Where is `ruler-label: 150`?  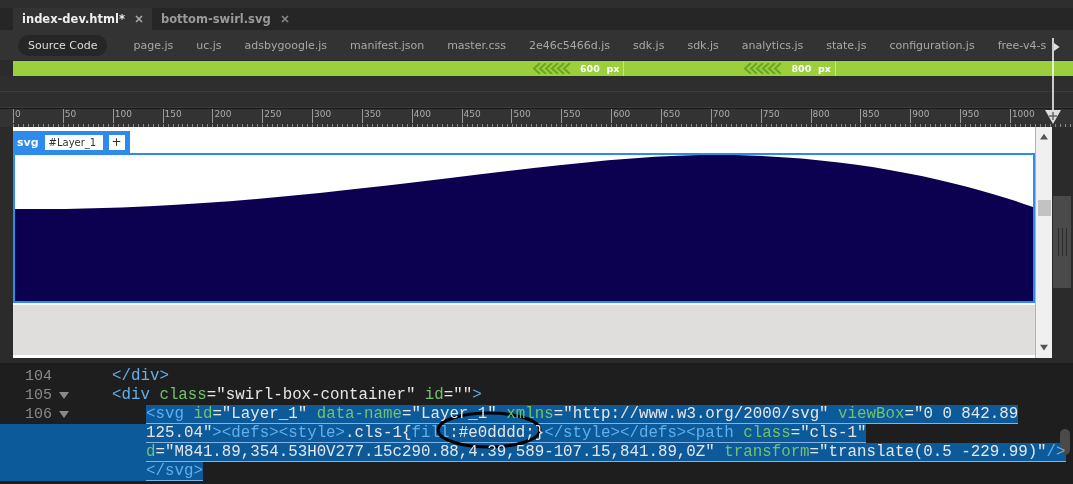
ruler-label: 150 is located at coordinates (187, 116).